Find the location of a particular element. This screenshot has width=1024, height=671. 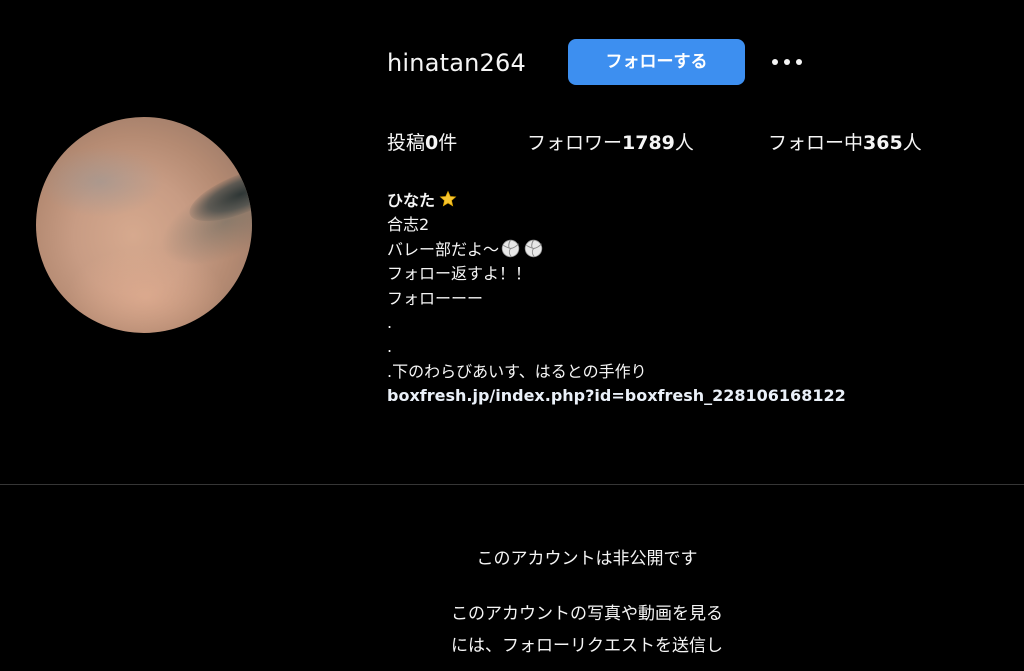

stat-followers-value: 1789 is located at coordinates (648, 143).